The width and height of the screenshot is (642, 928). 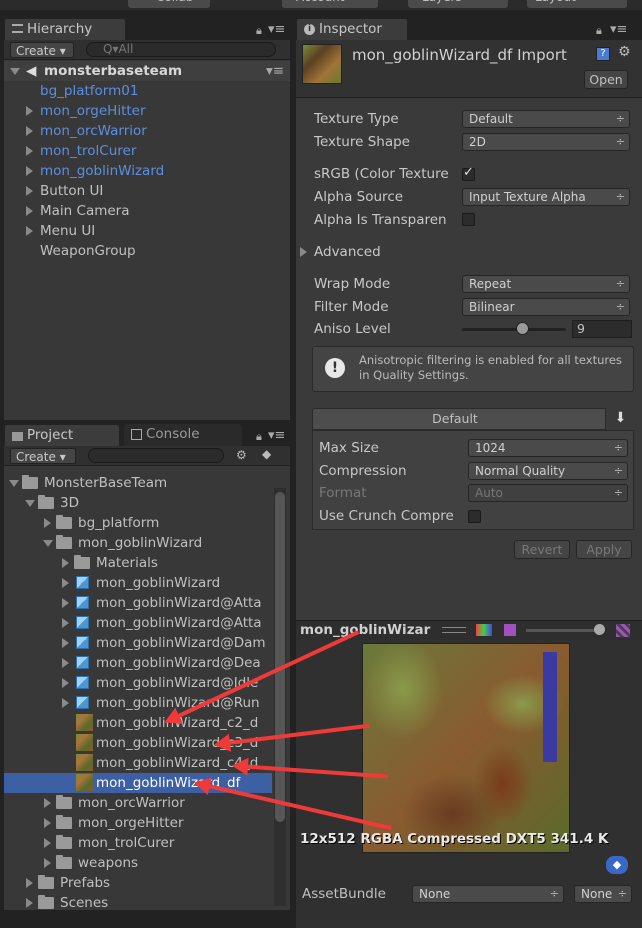 I want to click on advanced-expand-icon, so click(x=303, y=252).